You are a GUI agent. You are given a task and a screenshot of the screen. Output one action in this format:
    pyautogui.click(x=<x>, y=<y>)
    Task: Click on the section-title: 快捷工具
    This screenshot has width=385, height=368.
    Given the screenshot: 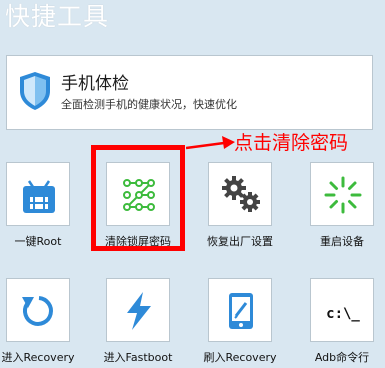 What is the action you would take?
    pyautogui.click(x=57, y=16)
    